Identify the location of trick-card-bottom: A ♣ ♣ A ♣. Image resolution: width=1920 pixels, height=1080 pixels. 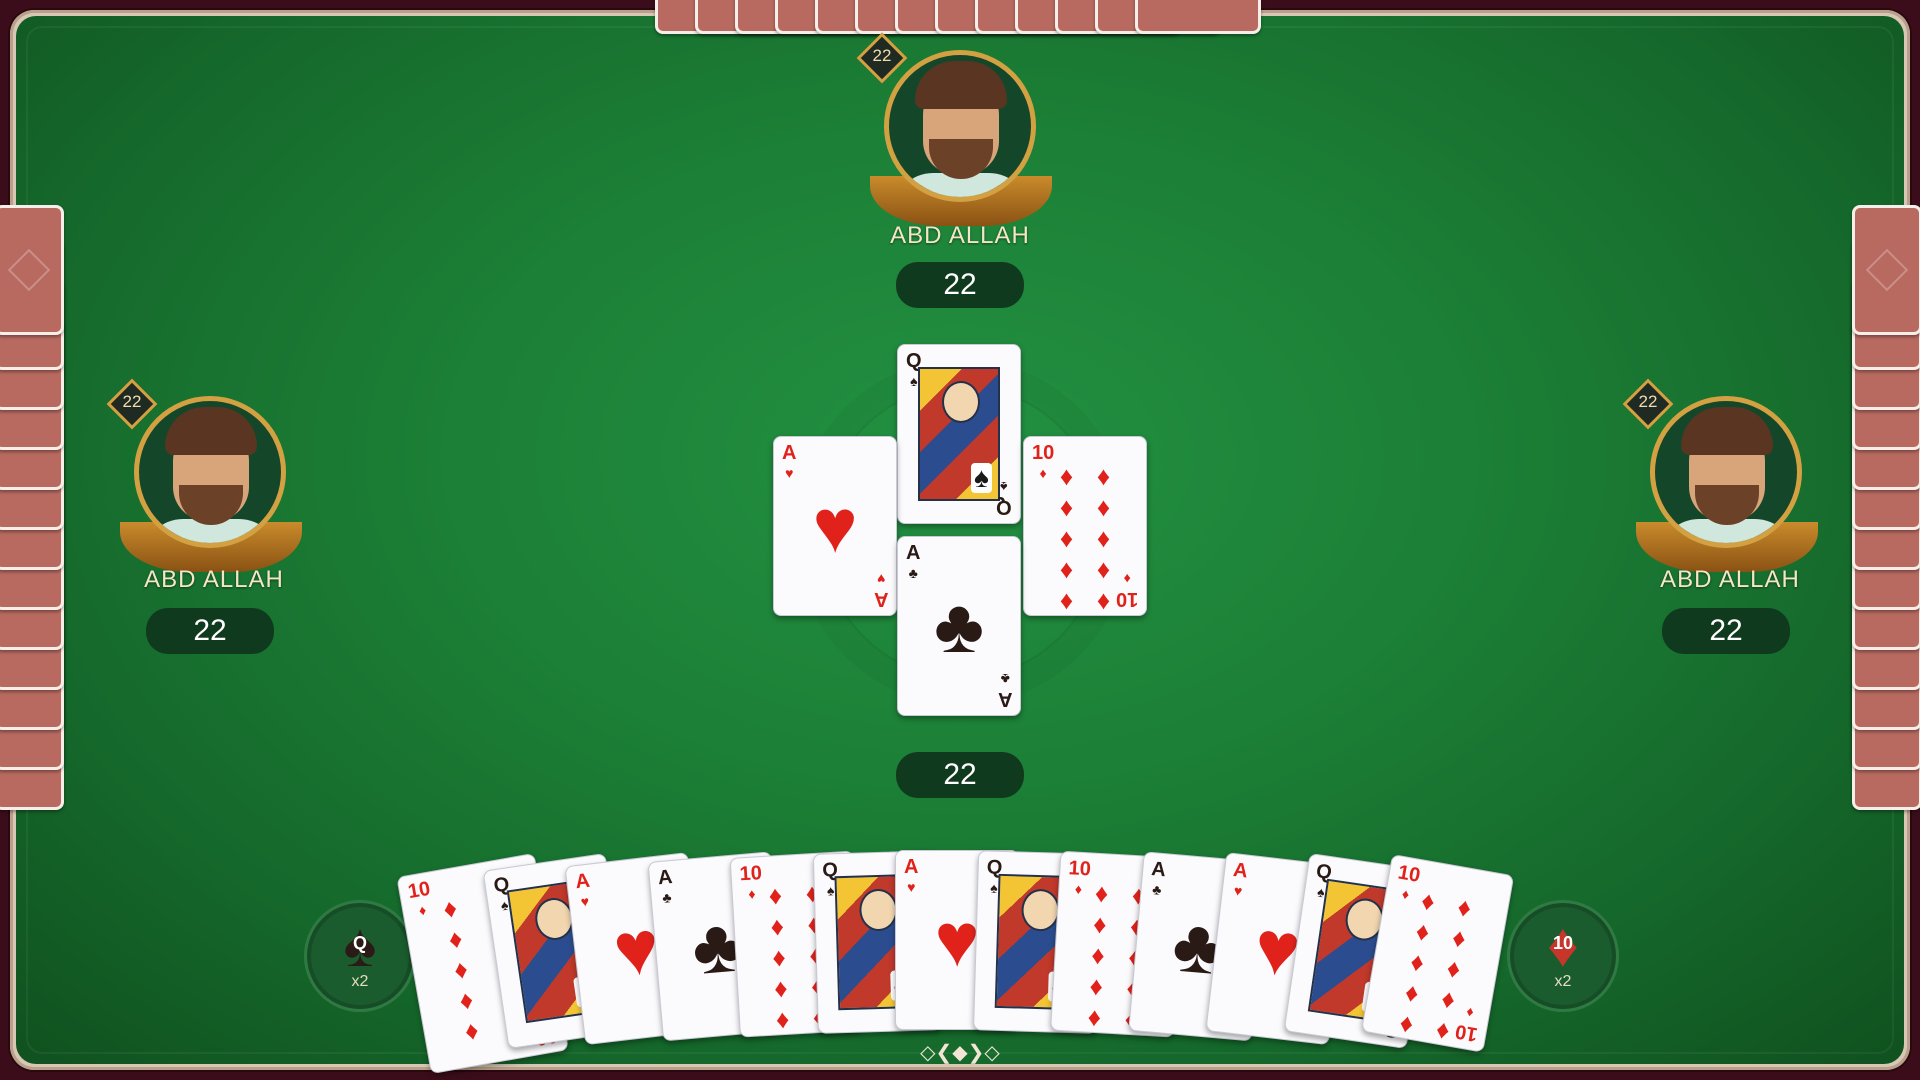
(959, 626).